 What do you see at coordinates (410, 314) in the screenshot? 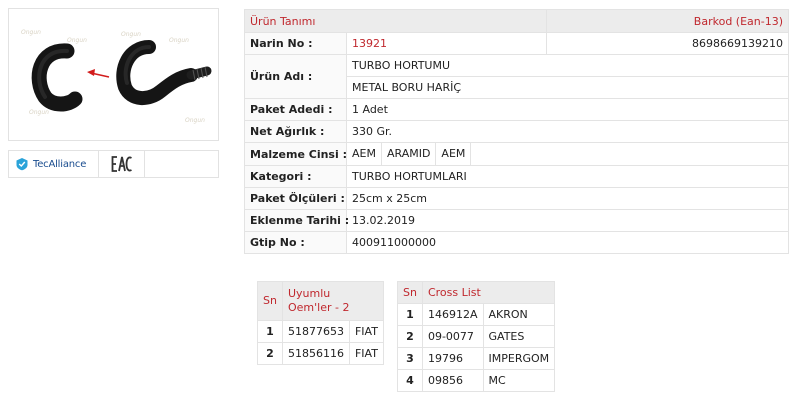
I see `cross-sn: 1` at bounding box center [410, 314].